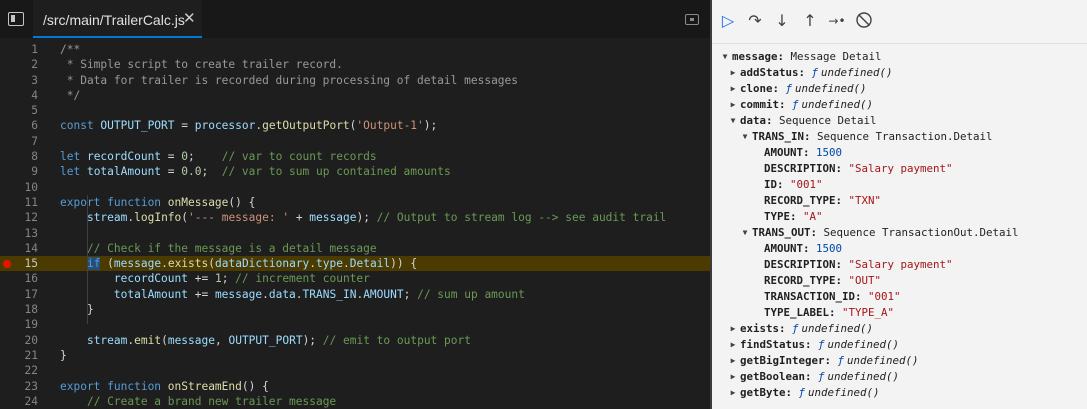 The height and width of the screenshot is (409, 1087). What do you see at coordinates (31, 202) in the screenshot?
I see `line-number: 11` at bounding box center [31, 202].